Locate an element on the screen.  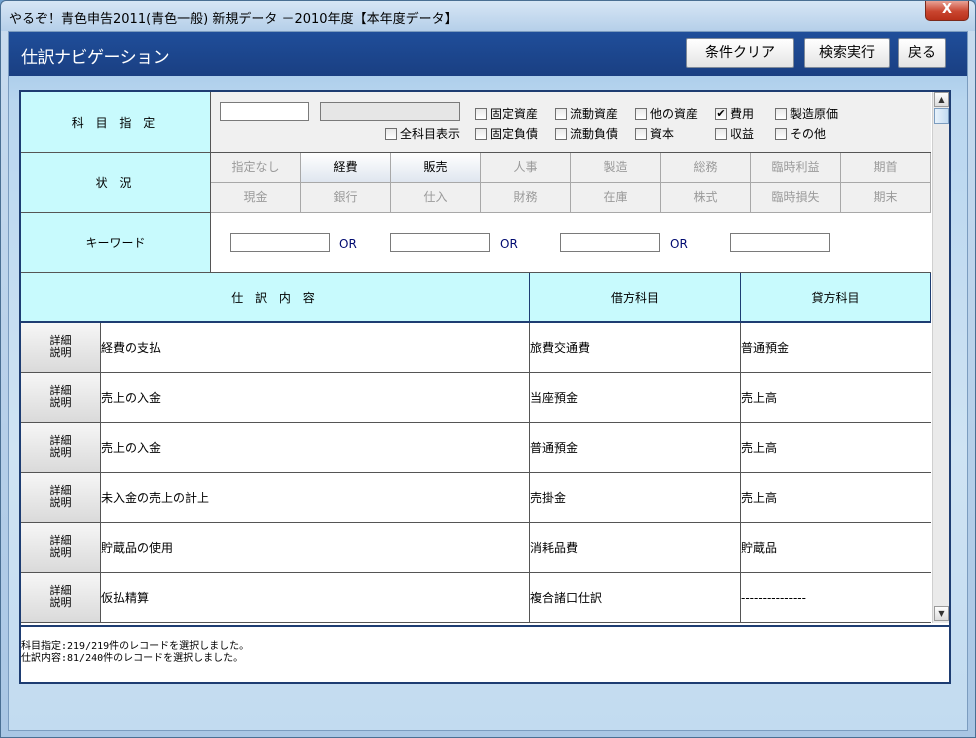
close-icon: X is located at coordinates (947, 9).